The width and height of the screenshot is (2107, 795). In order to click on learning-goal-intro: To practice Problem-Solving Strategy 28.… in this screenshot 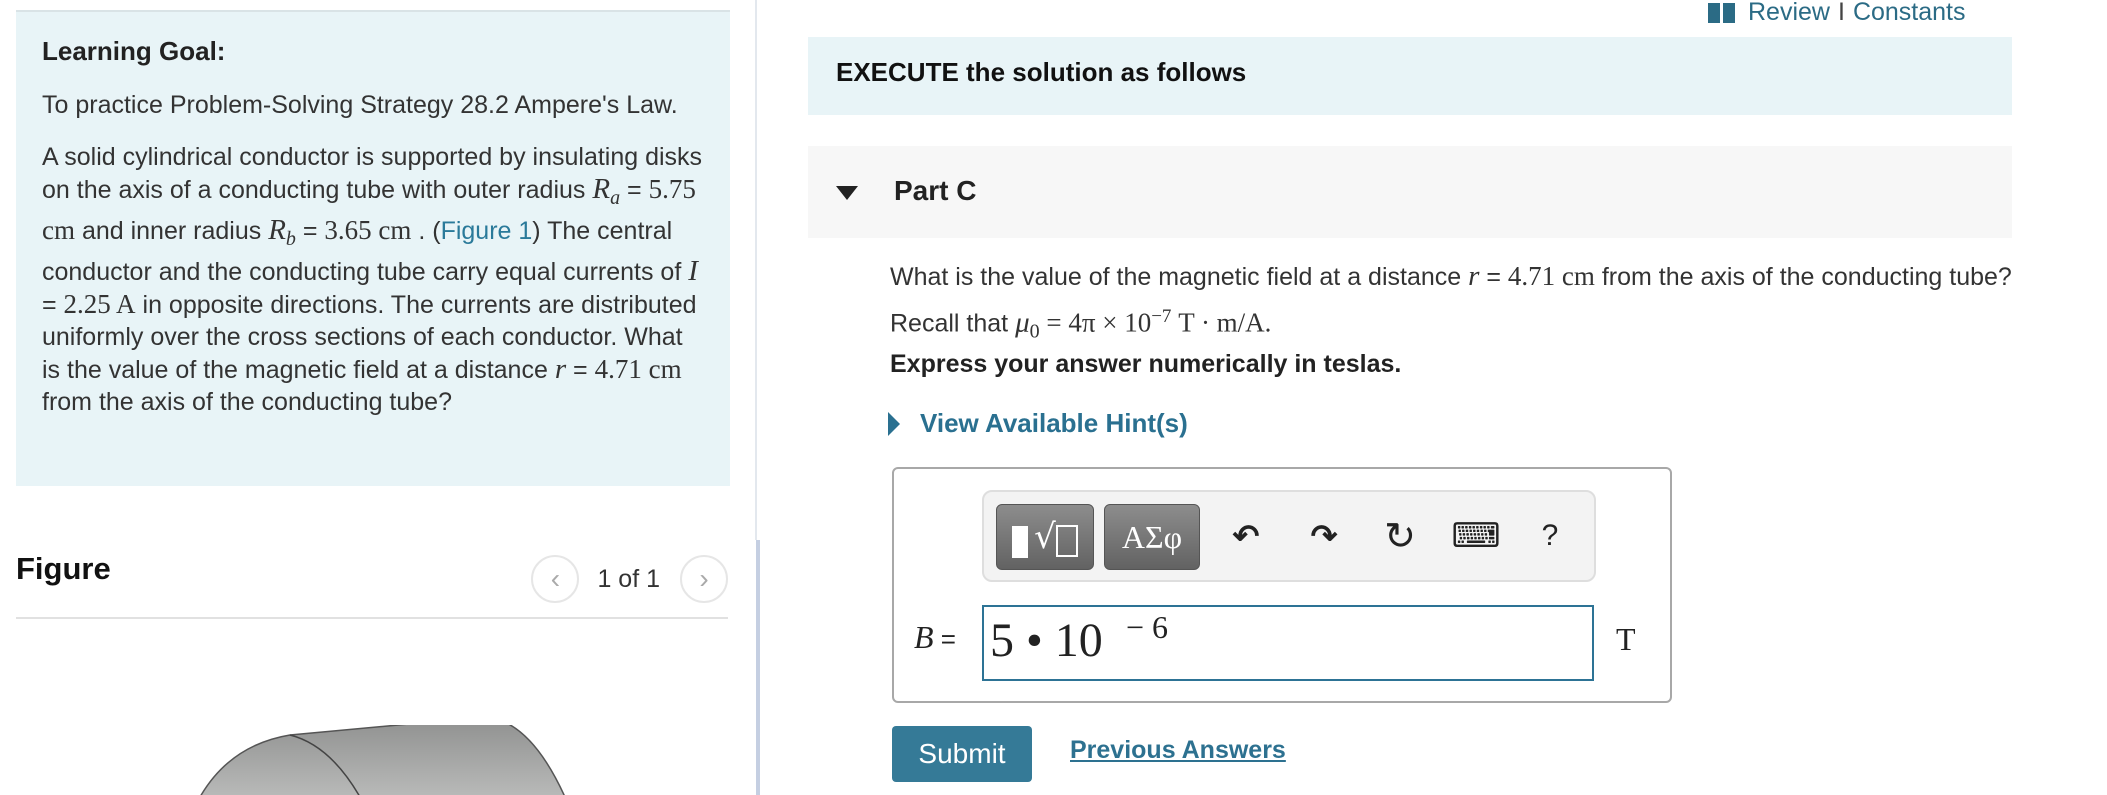, I will do `click(360, 105)`.